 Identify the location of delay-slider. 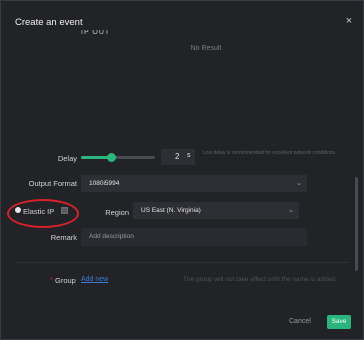
(118, 157).